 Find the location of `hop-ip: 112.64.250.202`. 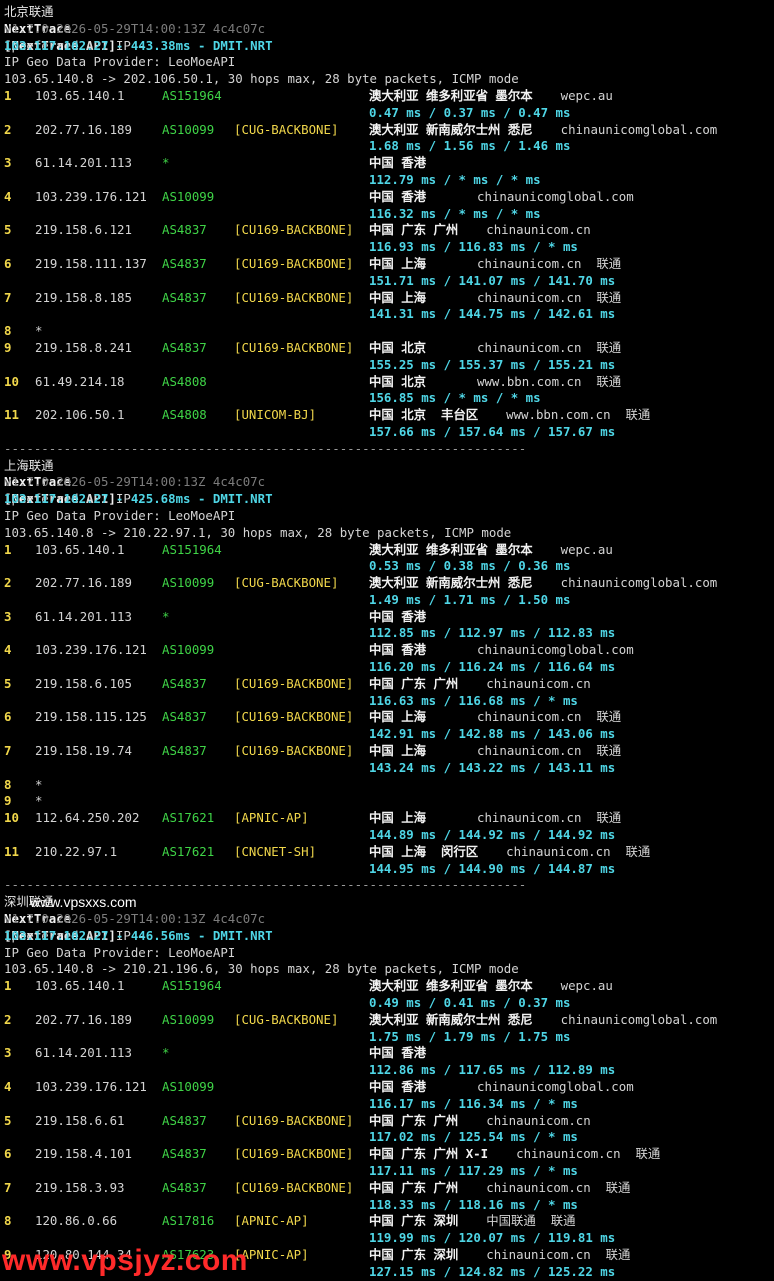

hop-ip: 112.64.250.202 is located at coordinates (87, 818).